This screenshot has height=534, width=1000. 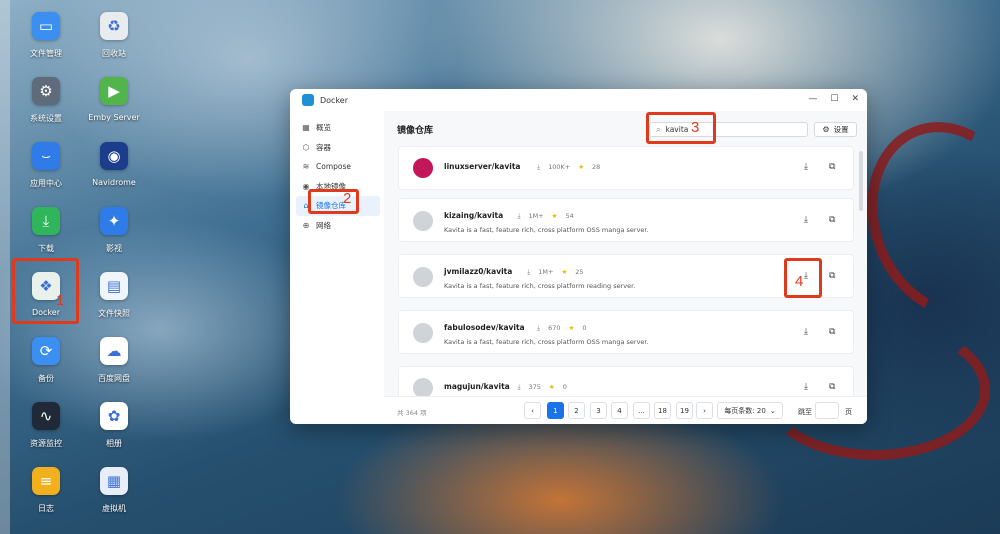 What do you see at coordinates (482, 166) in the screenshot?
I see `image-name: linuxserver/kavita` at bounding box center [482, 166].